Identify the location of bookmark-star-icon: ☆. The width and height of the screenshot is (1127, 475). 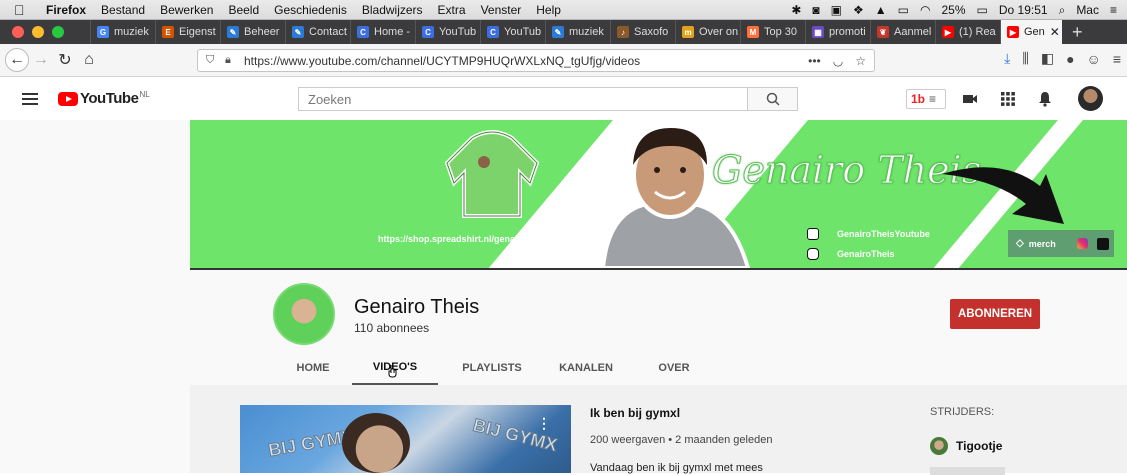
(860, 61).